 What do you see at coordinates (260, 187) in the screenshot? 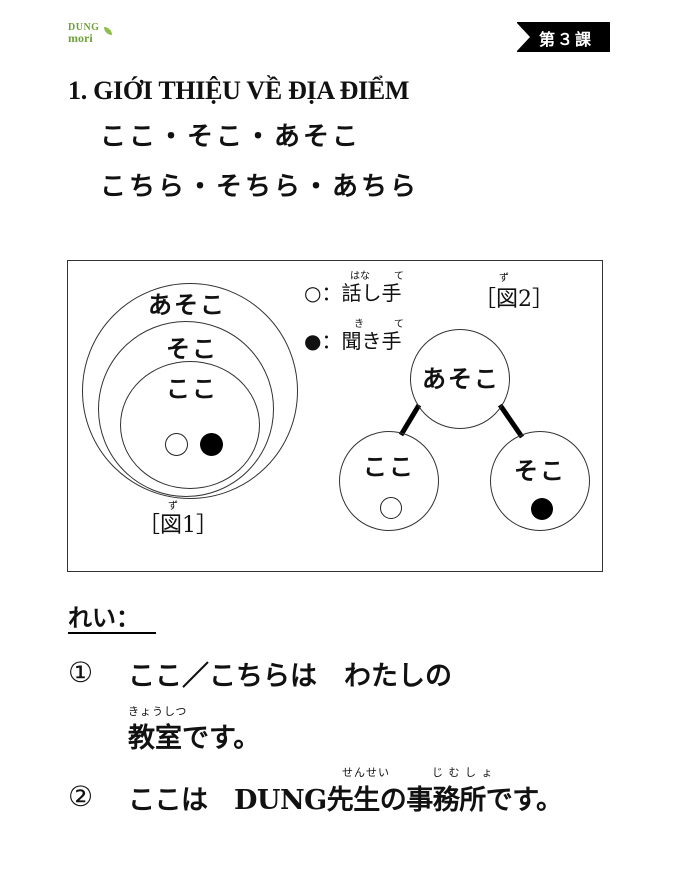
I see `demonstrative-line-2: こちら・そちら・あちら` at bounding box center [260, 187].